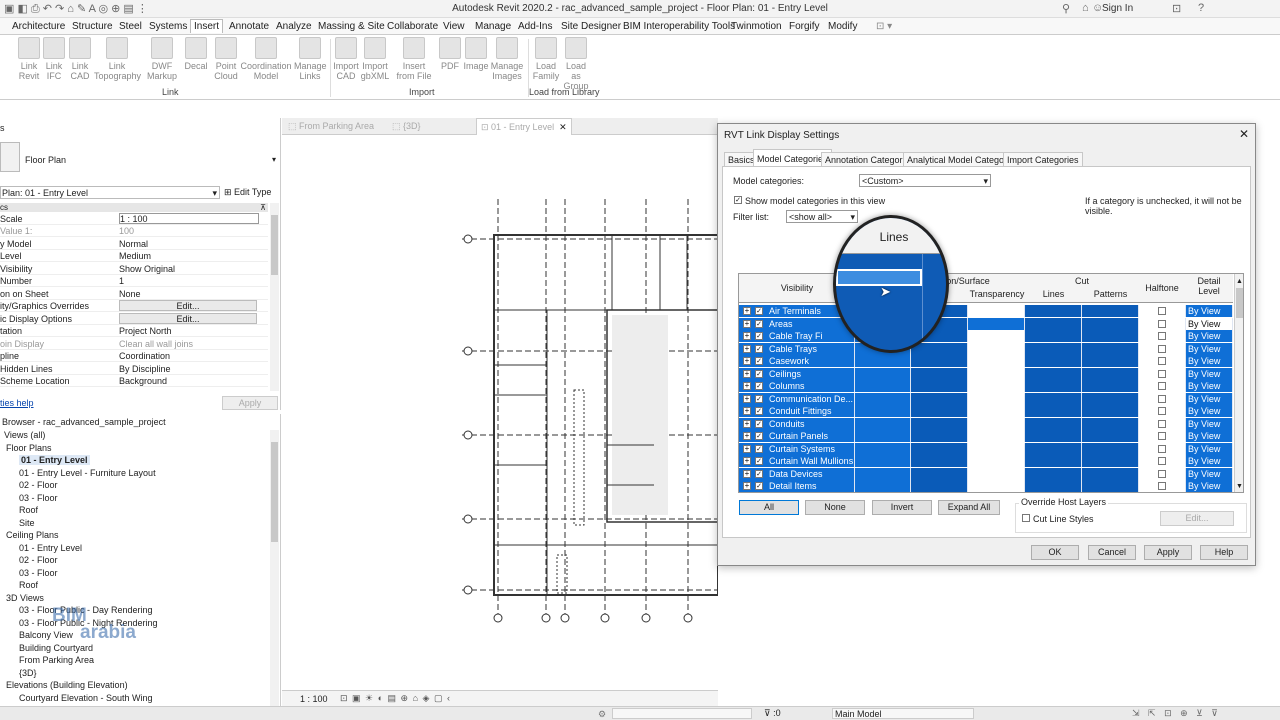 This screenshot has height=720, width=1280. I want to click on browser-node: Ceiling Plans, so click(32, 535).